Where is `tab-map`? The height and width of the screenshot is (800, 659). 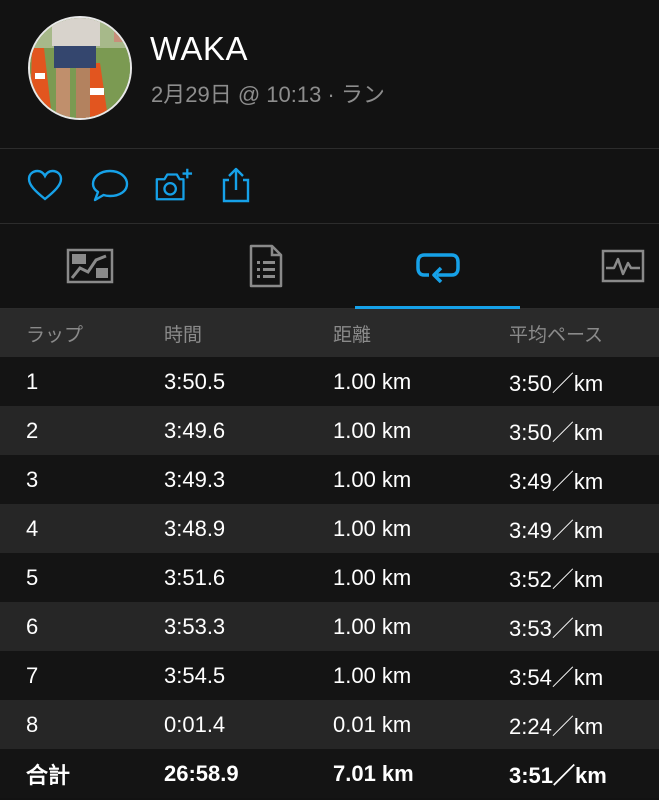 tab-map is located at coordinates (89, 266).